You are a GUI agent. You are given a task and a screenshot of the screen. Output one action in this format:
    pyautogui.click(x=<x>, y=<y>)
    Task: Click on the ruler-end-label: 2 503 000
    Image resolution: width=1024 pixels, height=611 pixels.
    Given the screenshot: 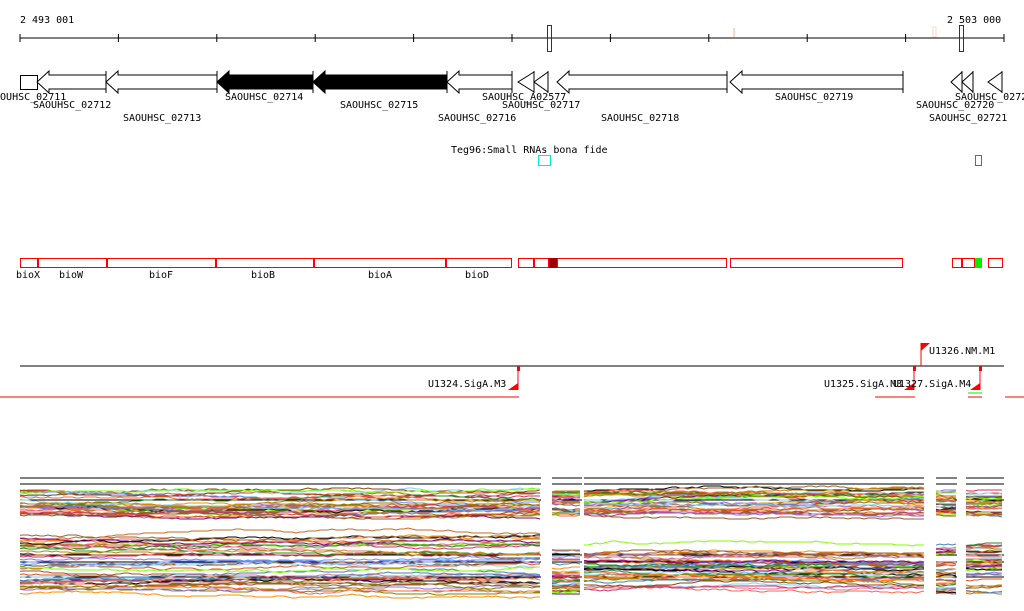 What is the action you would take?
    pyautogui.click(x=974, y=20)
    